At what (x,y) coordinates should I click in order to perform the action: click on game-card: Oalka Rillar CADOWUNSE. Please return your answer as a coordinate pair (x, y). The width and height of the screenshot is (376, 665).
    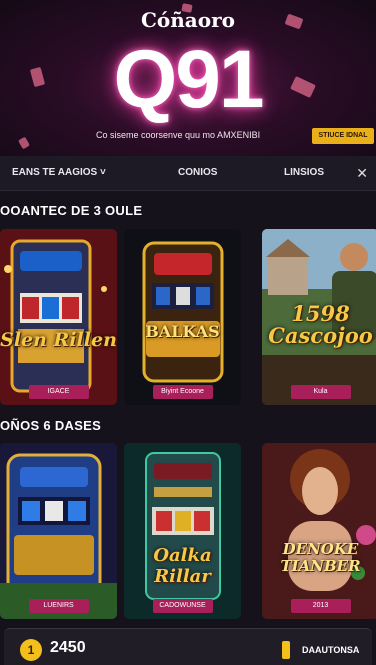
    Looking at the image, I should click on (182, 531).